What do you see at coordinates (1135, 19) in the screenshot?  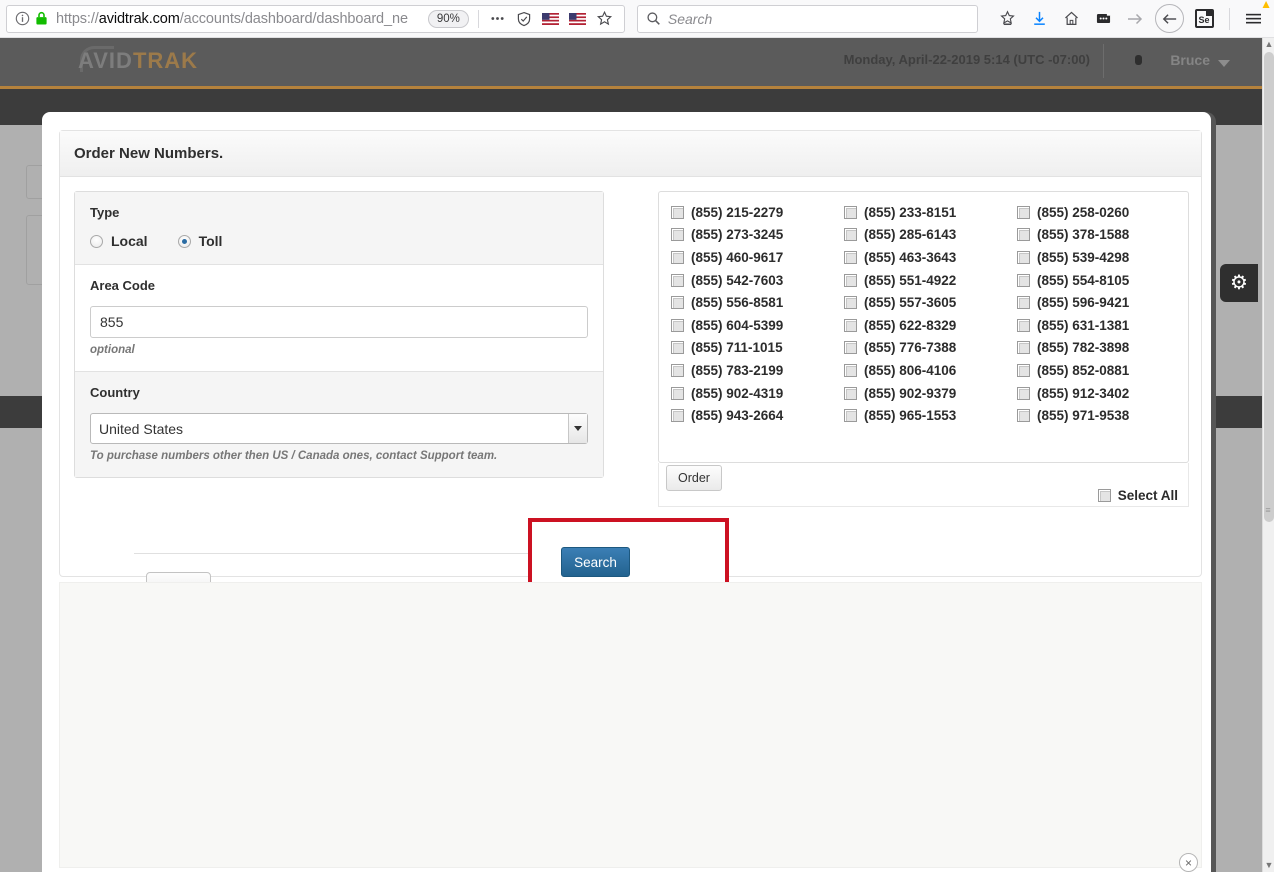 I see `forward-arrow-icon` at bounding box center [1135, 19].